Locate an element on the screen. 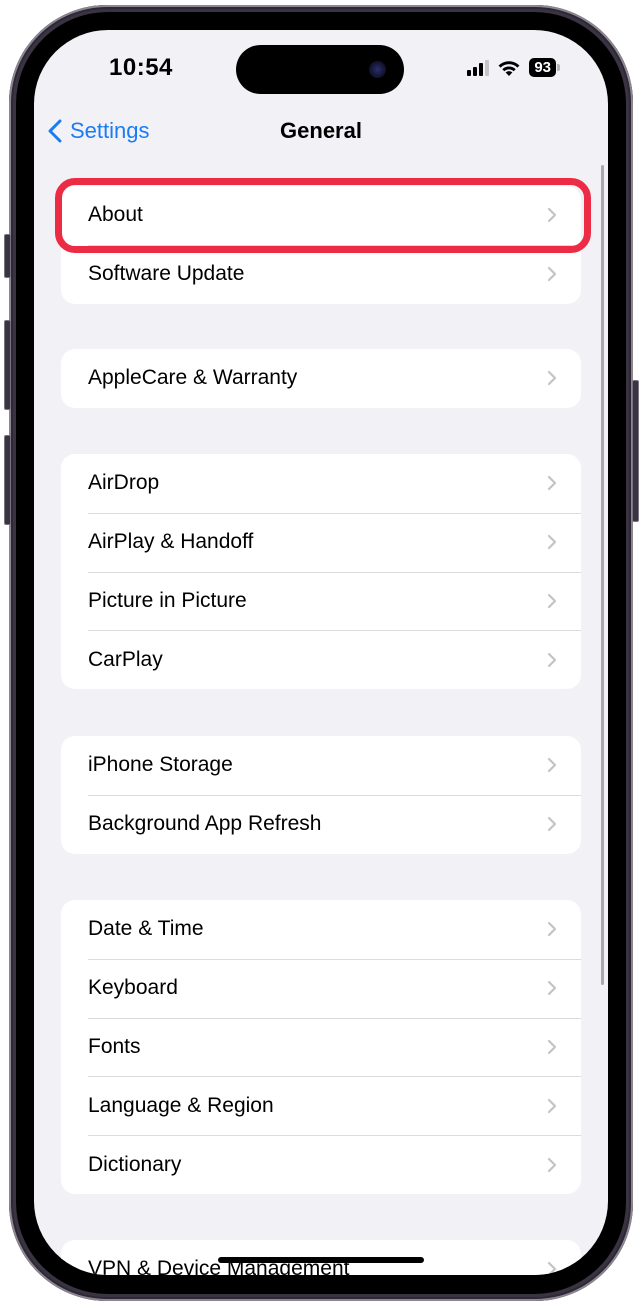  status-time: 10:54 is located at coordinates (141, 67).